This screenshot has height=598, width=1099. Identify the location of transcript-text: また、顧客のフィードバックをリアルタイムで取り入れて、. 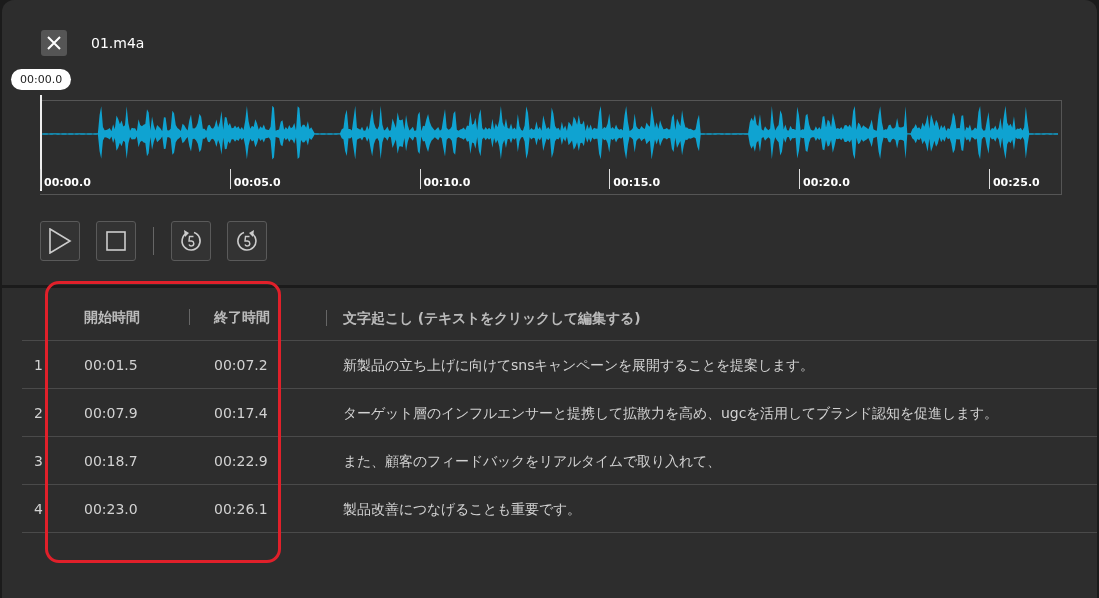
(532, 460).